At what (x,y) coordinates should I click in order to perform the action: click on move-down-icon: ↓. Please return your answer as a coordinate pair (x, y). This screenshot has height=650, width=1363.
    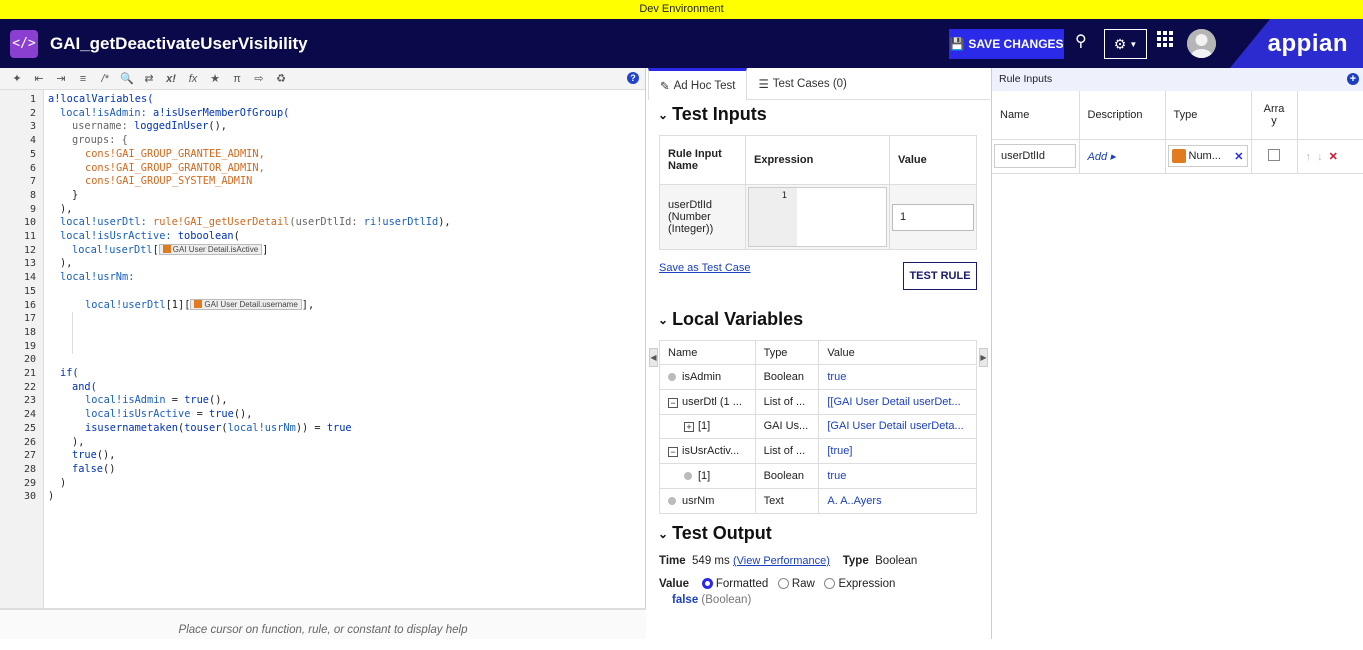
    Looking at the image, I should click on (1320, 157).